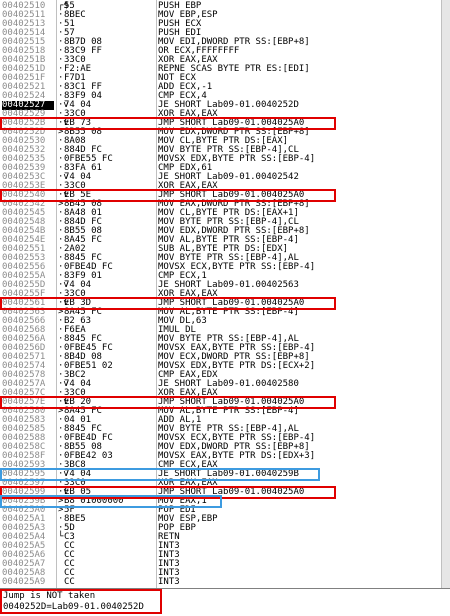  What do you see at coordinates (169, 537) in the screenshot?
I see `instruction-text: RETN` at bounding box center [169, 537].